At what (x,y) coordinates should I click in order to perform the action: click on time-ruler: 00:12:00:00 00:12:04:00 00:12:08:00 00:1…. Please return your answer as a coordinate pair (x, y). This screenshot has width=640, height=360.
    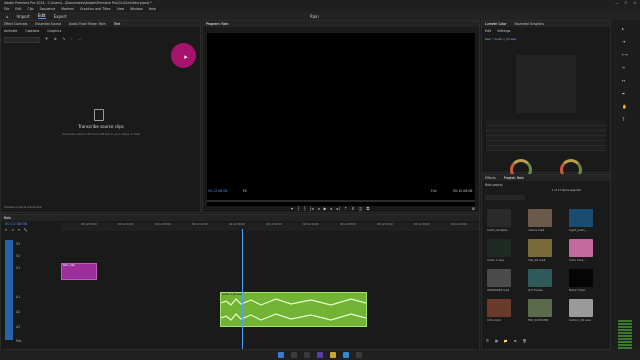
    Looking at the image, I should click on (270, 227).